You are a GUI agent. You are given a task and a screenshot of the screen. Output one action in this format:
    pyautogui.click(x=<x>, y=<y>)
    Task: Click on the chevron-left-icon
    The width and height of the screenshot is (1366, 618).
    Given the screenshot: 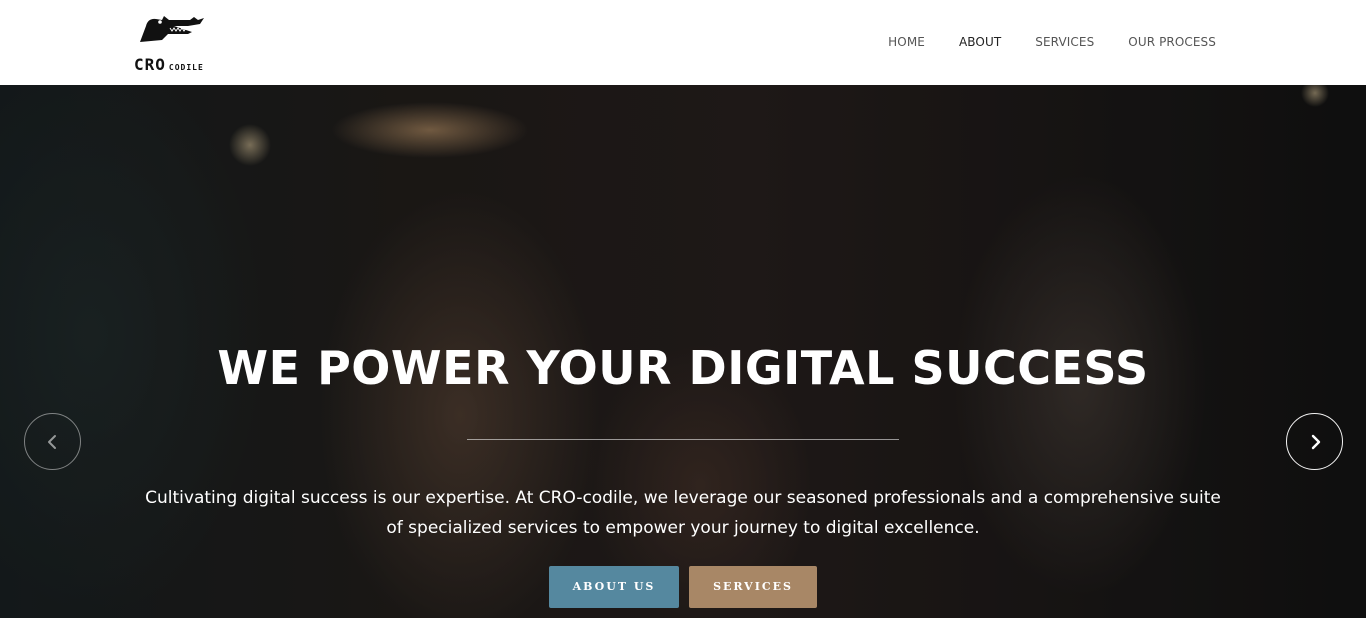 What is the action you would take?
    pyautogui.click(x=52, y=442)
    